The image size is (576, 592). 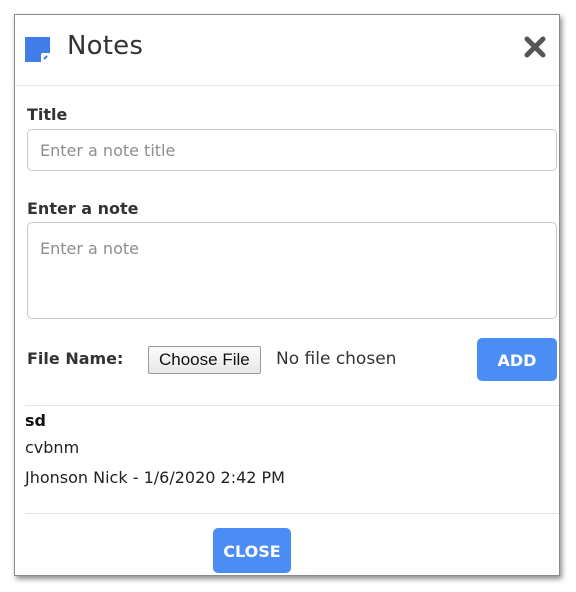 What do you see at coordinates (105, 46) in the screenshot?
I see `dialog-title: Notes` at bounding box center [105, 46].